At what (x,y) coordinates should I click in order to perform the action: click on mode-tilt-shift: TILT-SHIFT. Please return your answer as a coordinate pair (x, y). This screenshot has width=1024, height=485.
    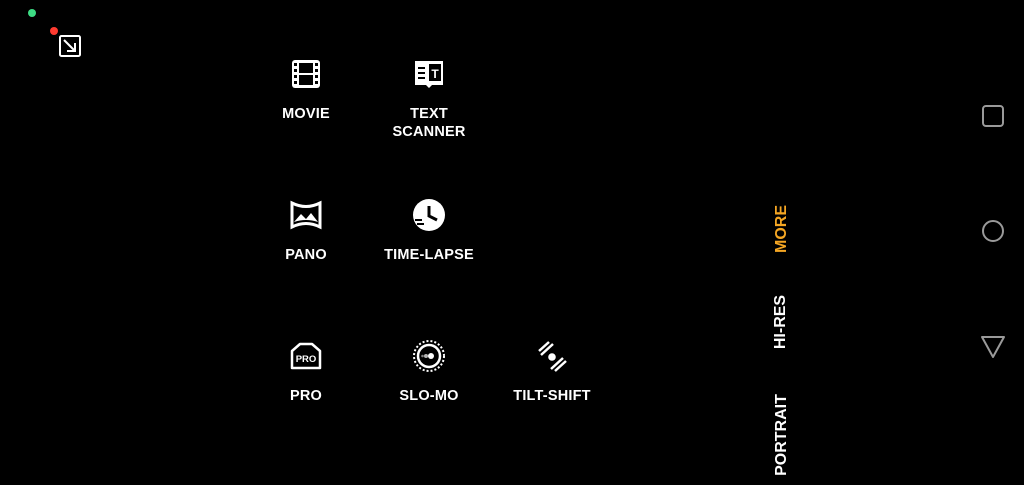
    Looking at the image, I should click on (552, 372).